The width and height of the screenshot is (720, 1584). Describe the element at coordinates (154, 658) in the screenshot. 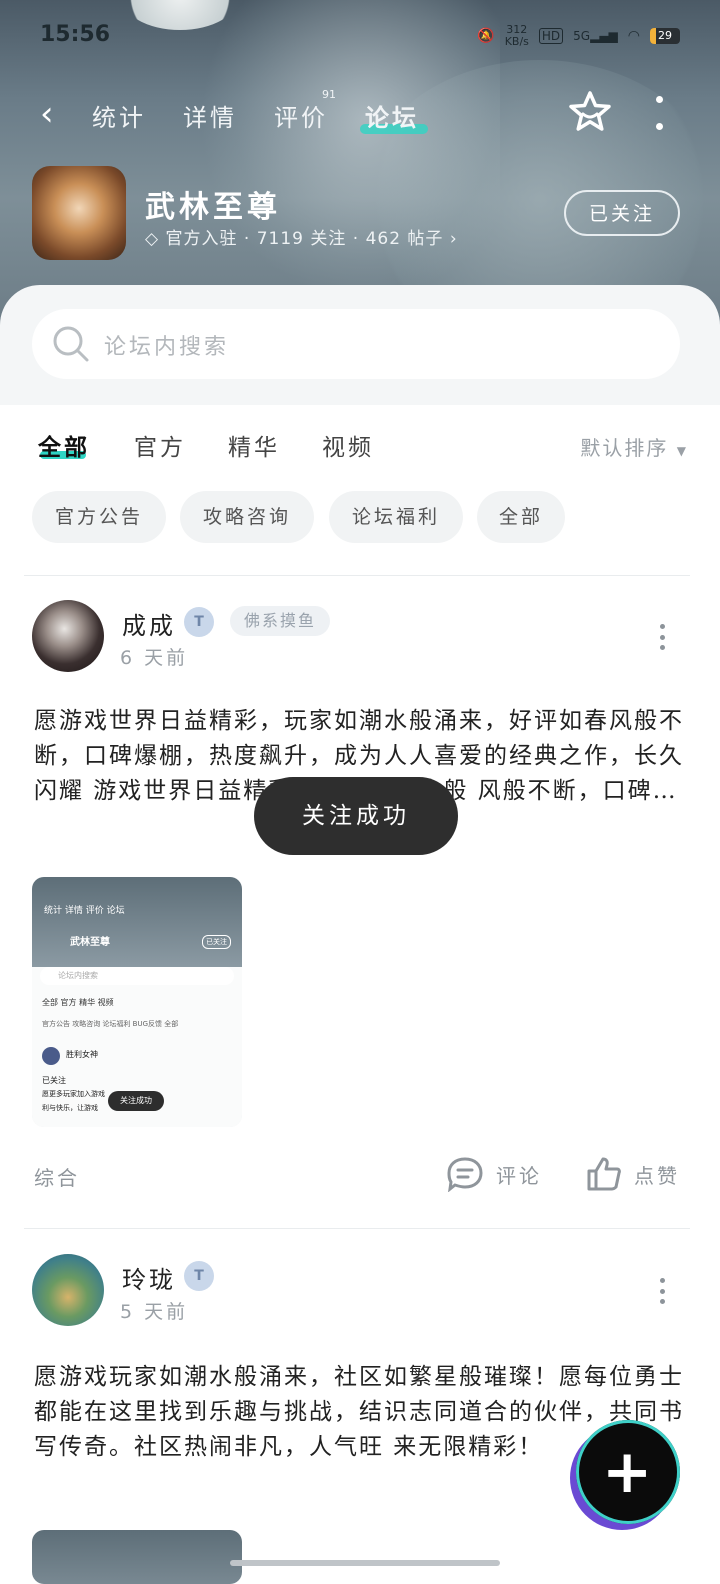

I see `post-time: 6 天前` at that location.